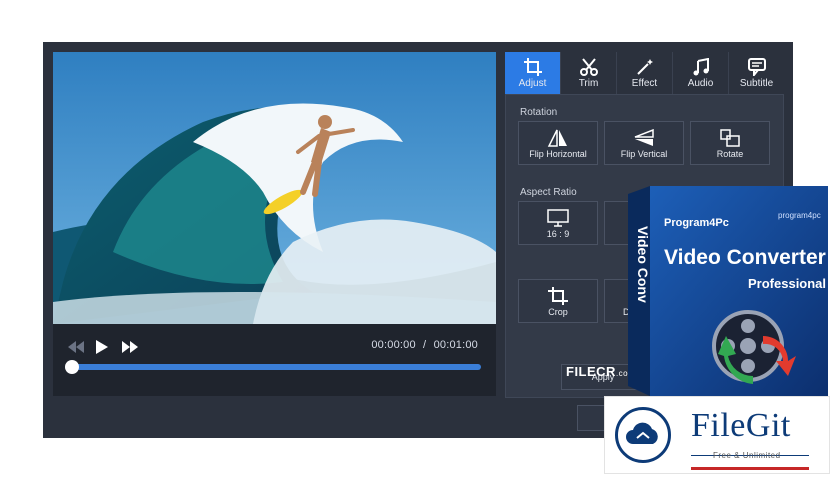 This screenshot has width=836, height=484. I want to click on crop-button: Crop, so click(558, 301).